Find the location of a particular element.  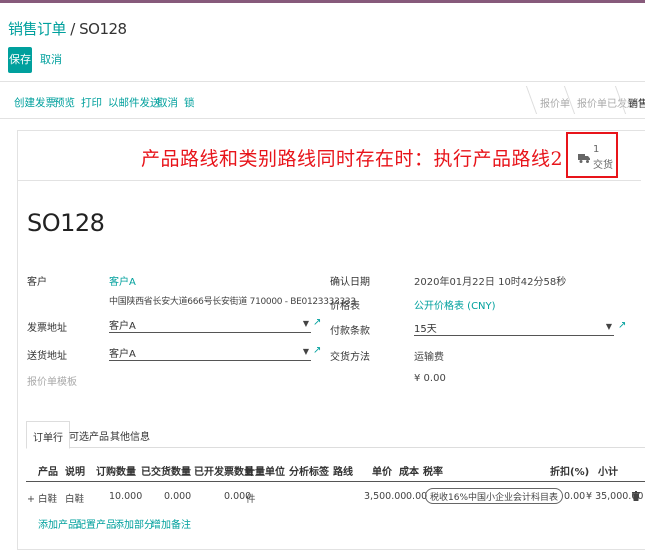

tax-badge: 税收16%中国小企业会计科目表 is located at coordinates (494, 496).